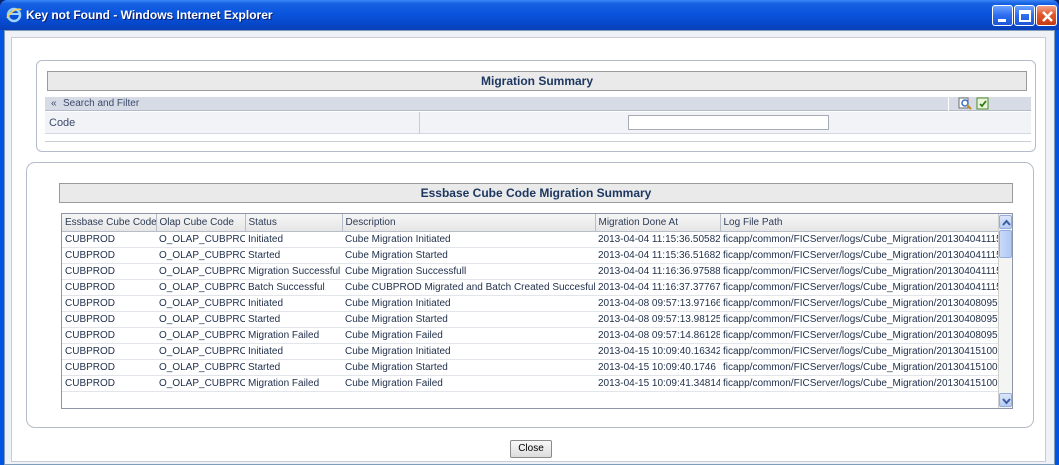 Image resolution: width=1059 pixels, height=465 pixels. Describe the element at coordinates (62, 123) in the screenshot. I see `code-label: Code` at that location.